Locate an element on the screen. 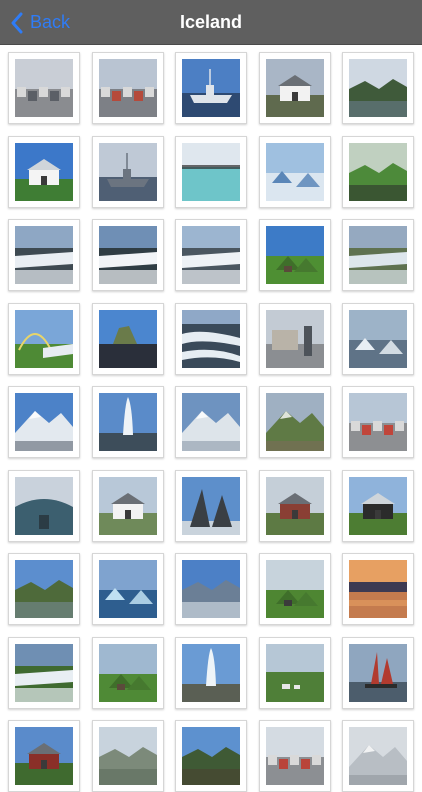 This screenshot has width=422, height=792. photo-red-building is located at coordinates (294, 505).